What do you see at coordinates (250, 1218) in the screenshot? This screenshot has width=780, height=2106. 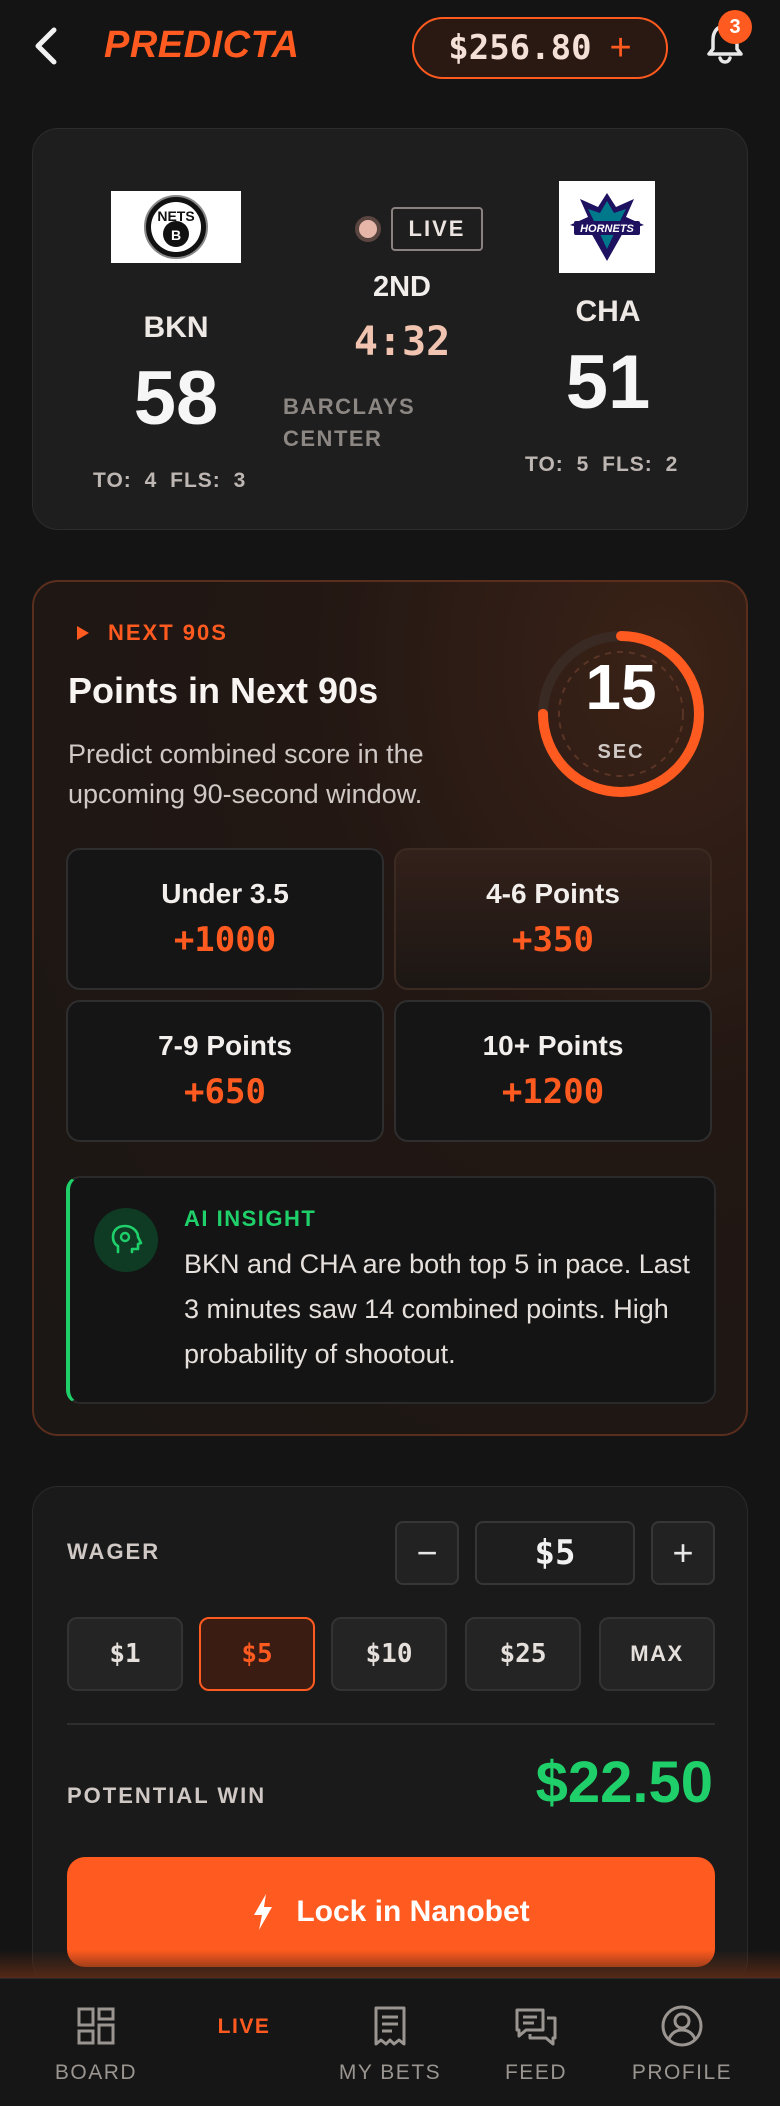 I see `ai-insight-tag: AI INSIGHT` at bounding box center [250, 1218].